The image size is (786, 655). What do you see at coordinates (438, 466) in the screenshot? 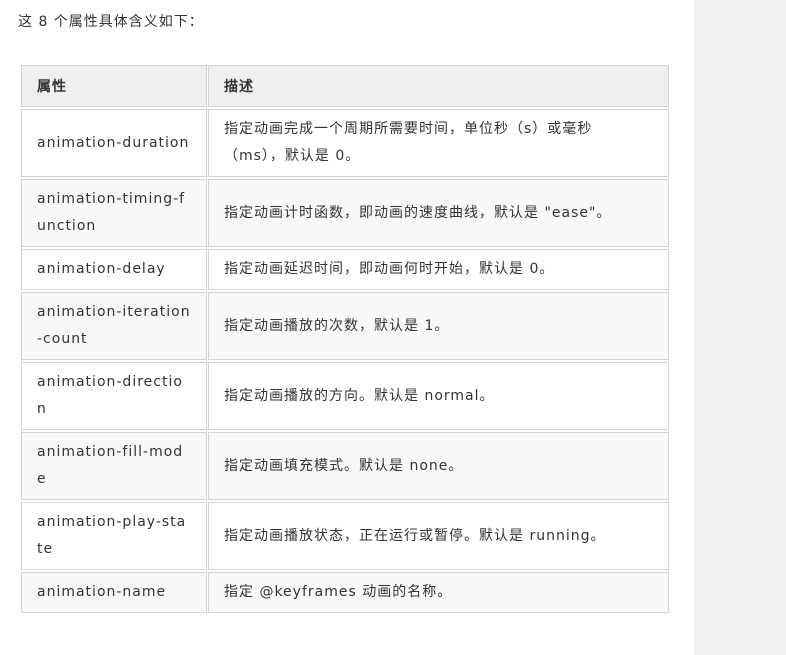
I see `description-cell: 指定动画填充模式。默认是 none。` at bounding box center [438, 466].